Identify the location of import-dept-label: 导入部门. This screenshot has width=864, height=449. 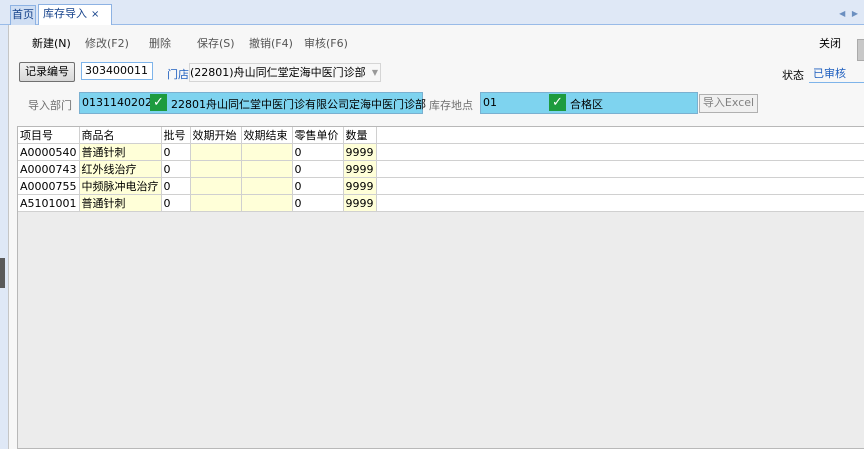
(50, 105).